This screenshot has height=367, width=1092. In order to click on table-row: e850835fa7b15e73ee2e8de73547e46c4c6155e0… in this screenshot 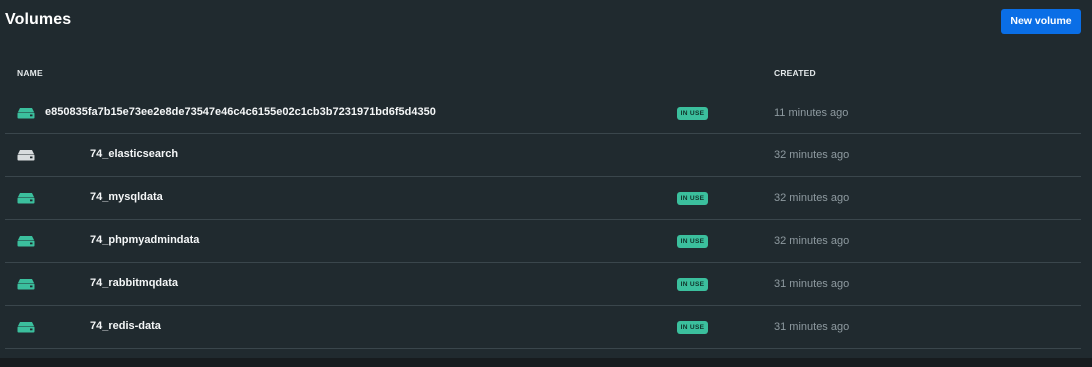, I will do `click(543, 113)`.